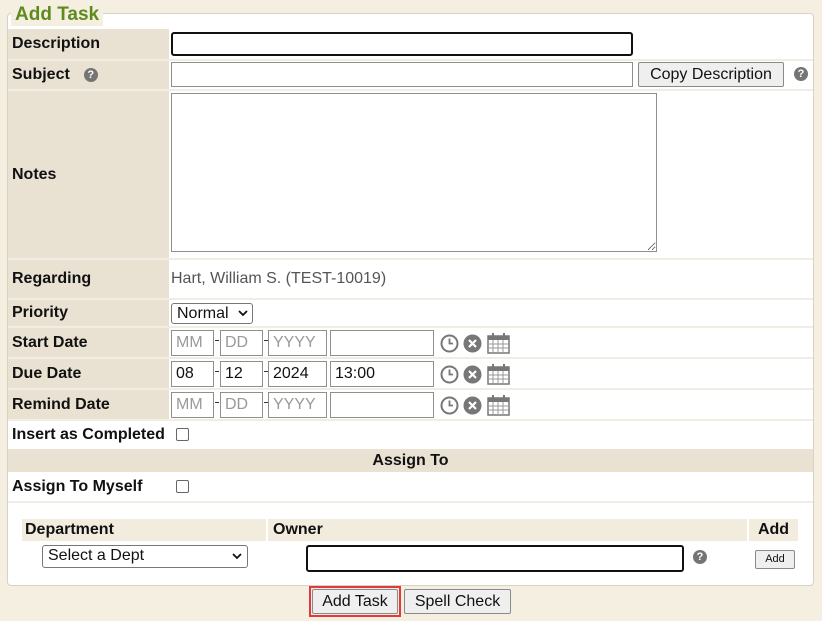  Describe the element at coordinates (88, 313) in the screenshot. I see `priority-label: Priority` at that location.